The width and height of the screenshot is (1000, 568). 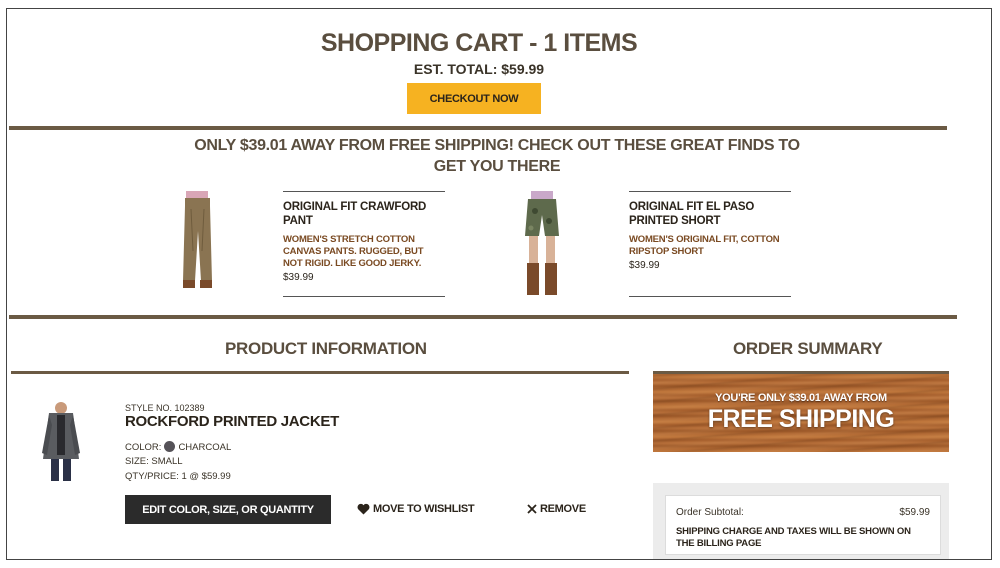 I want to click on wishlist-label: MOVE TO WISHLIST, so click(x=424, y=509).